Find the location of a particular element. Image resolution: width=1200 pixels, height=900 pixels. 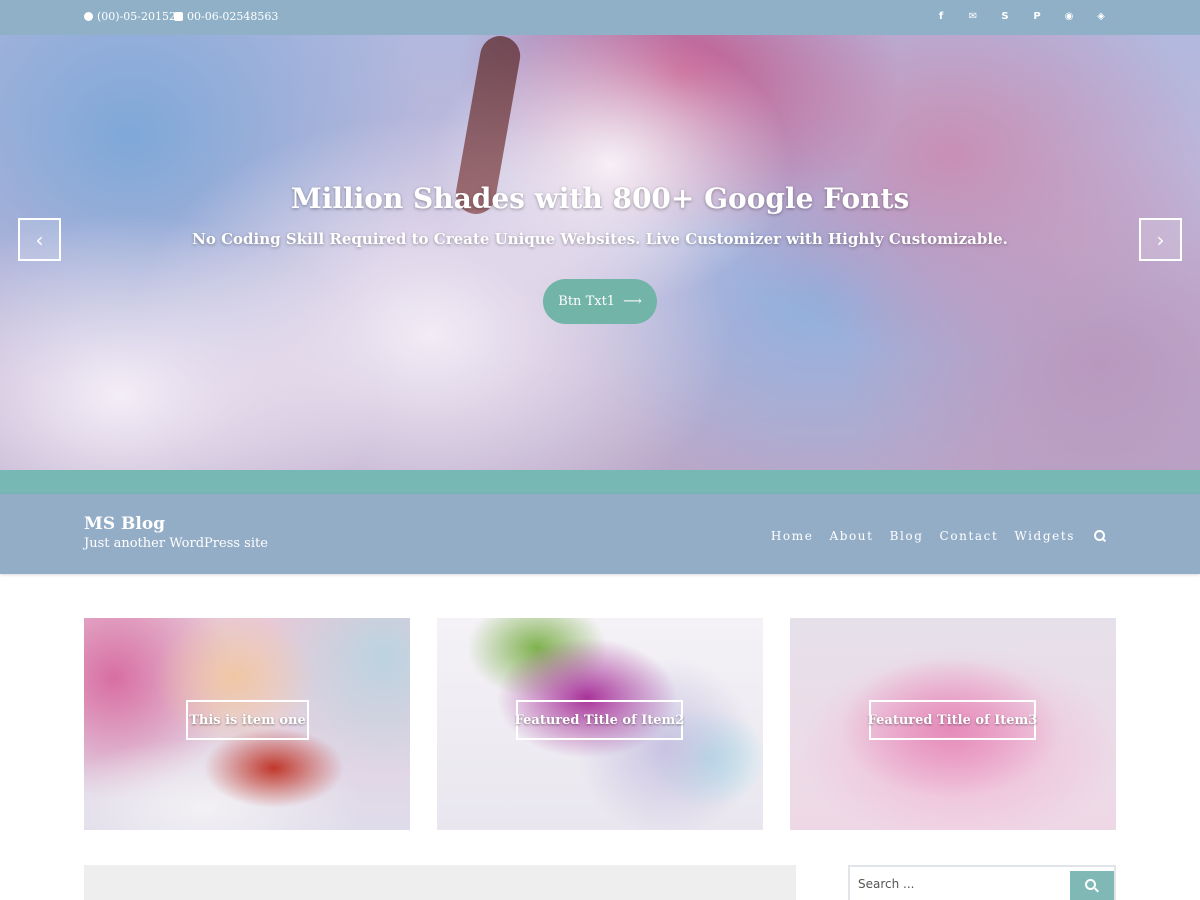

search-input is located at coordinates (959, 883).